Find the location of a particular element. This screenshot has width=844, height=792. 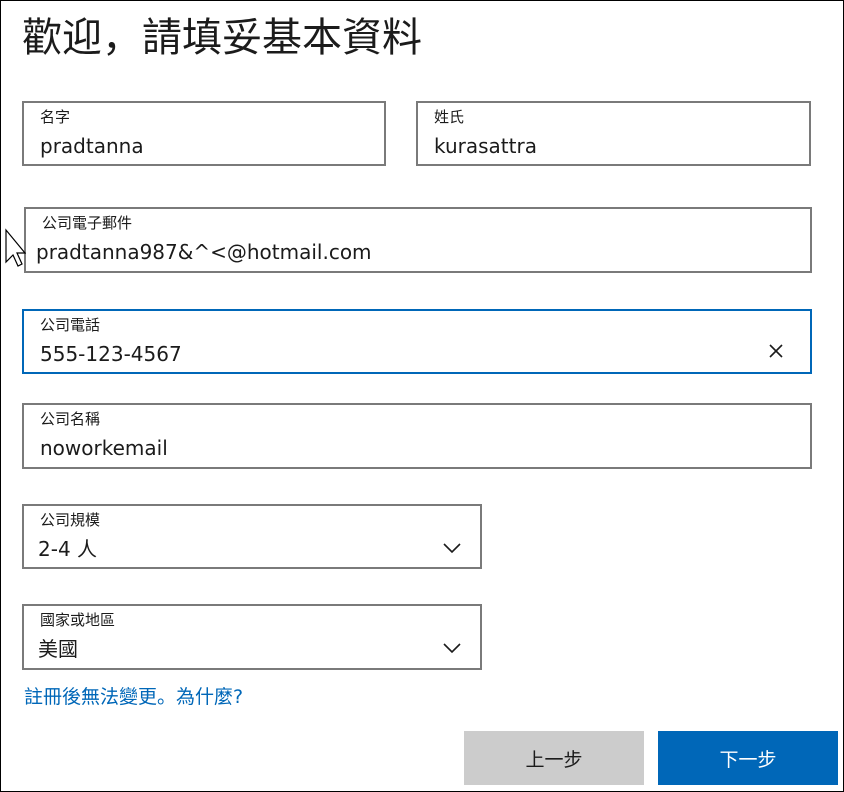

country-select: 國家或地區 美國 is located at coordinates (252, 637).